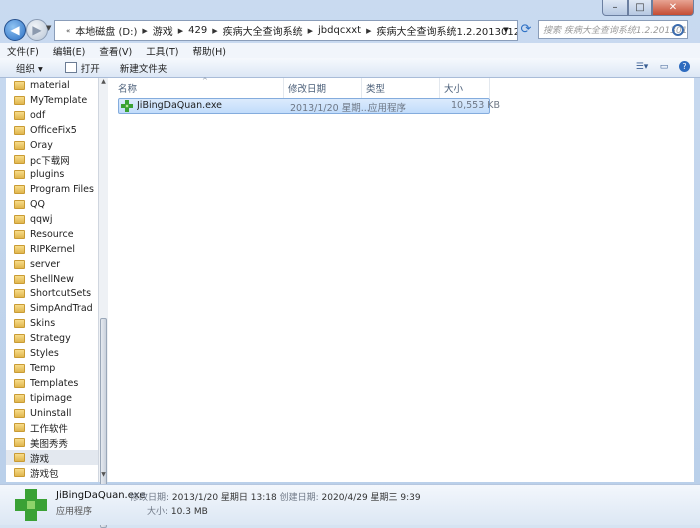 This screenshot has width=700, height=528. What do you see at coordinates (41, 145) in the screenshot?
I see `nav-tree-item-label: Oray` at bounding box center [41, 145].